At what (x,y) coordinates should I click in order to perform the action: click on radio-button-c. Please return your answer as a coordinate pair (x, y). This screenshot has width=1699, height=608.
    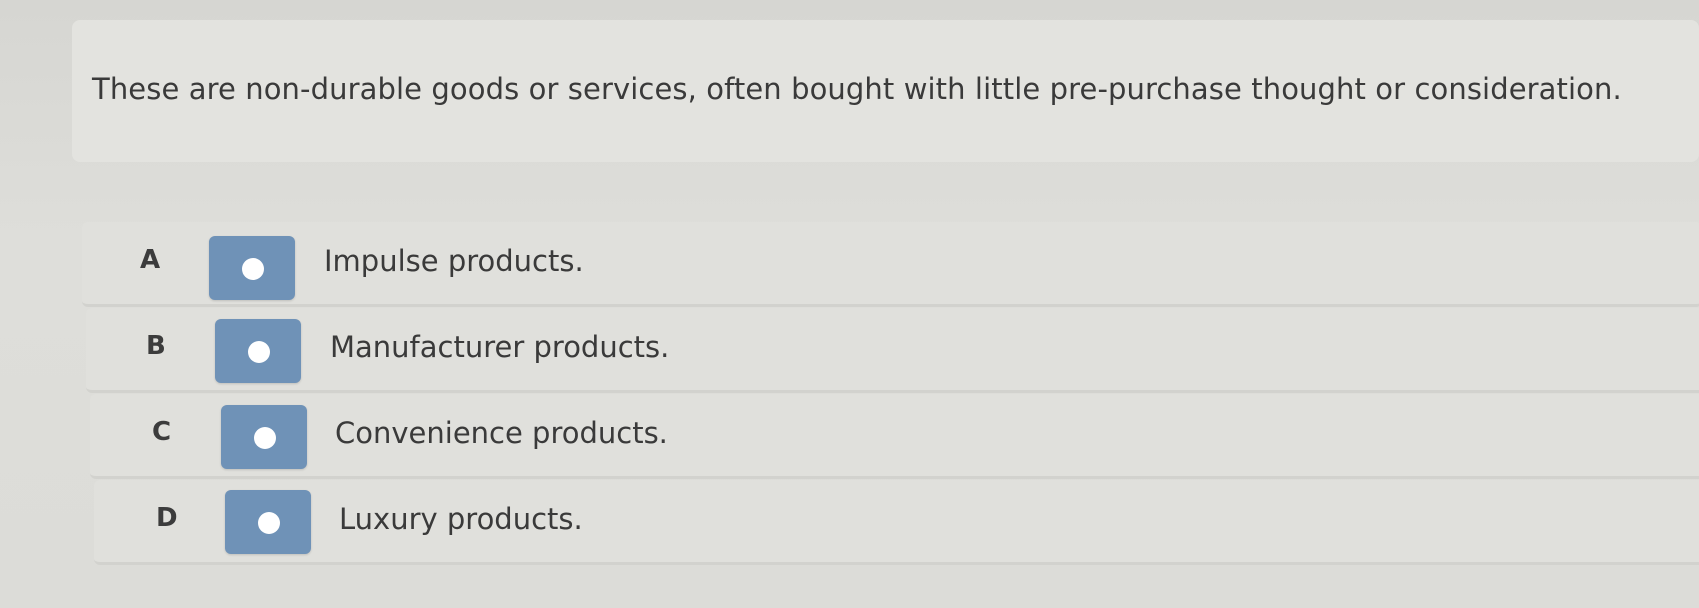
    Looking at the image, I should click on (264, 437).